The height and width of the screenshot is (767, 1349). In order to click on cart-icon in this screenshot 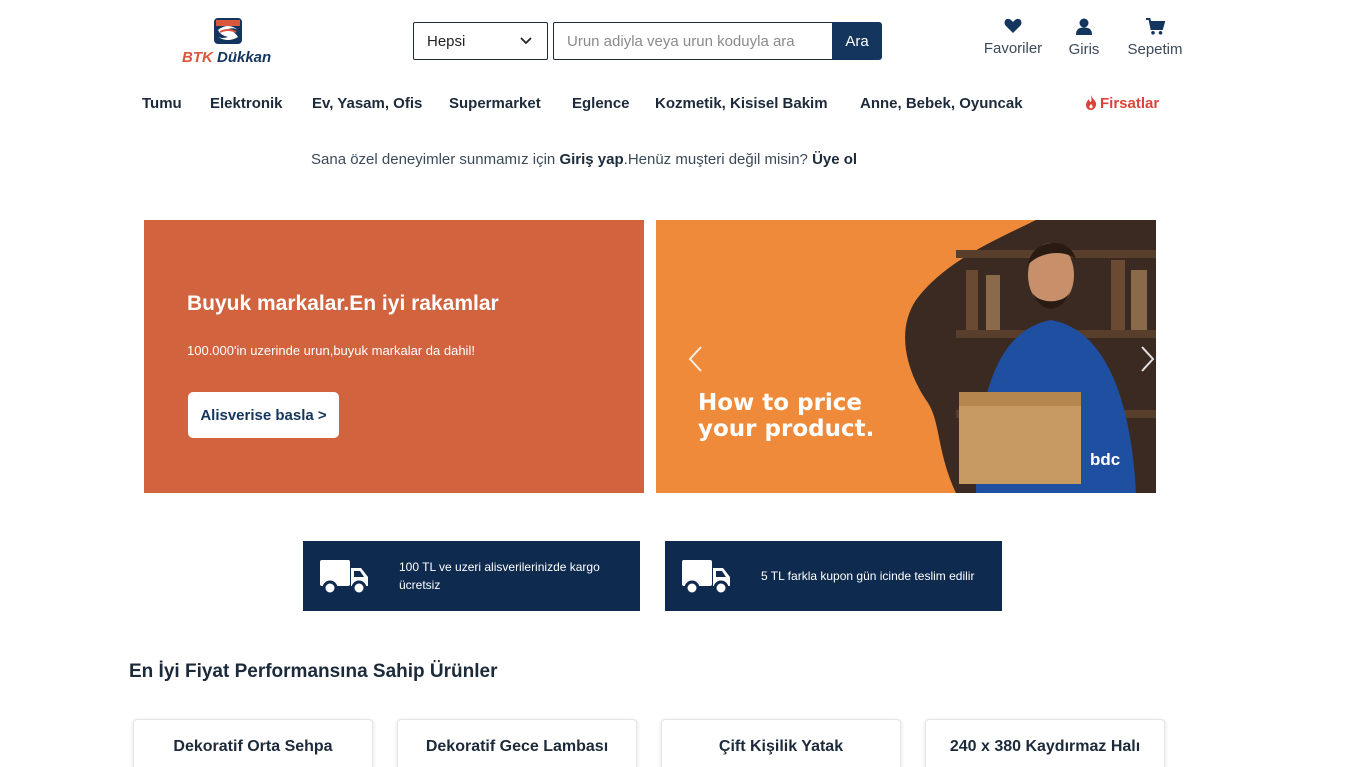, I will do `click(1155, 26)`.